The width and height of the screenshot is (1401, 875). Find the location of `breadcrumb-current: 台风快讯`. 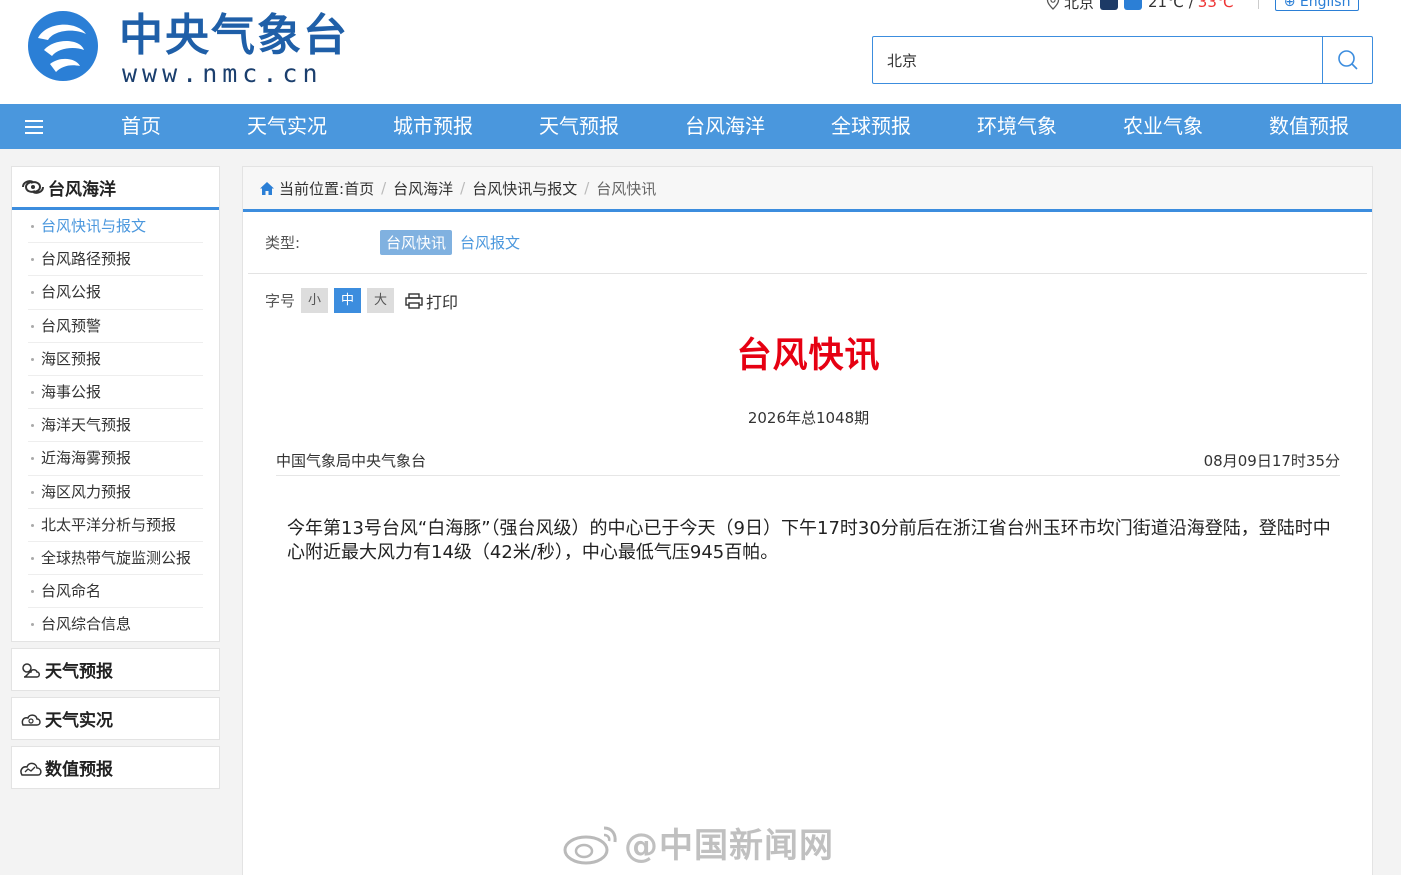

breadcrumb-current: 台风快讯 is located at coordinates (626, 188).